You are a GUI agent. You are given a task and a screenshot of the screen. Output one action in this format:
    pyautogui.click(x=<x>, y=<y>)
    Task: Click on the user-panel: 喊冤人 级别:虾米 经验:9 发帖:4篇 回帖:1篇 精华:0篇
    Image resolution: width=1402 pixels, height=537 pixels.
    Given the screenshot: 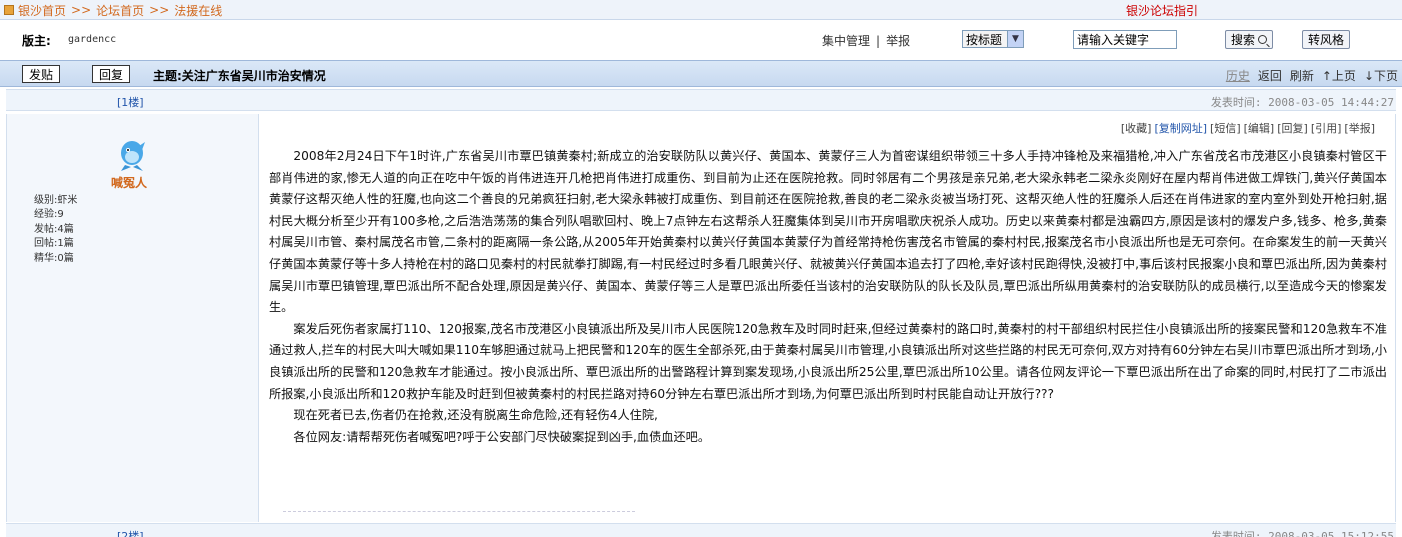 What is the action you would take?
    pyautogui.click(x=133, y=318)
    